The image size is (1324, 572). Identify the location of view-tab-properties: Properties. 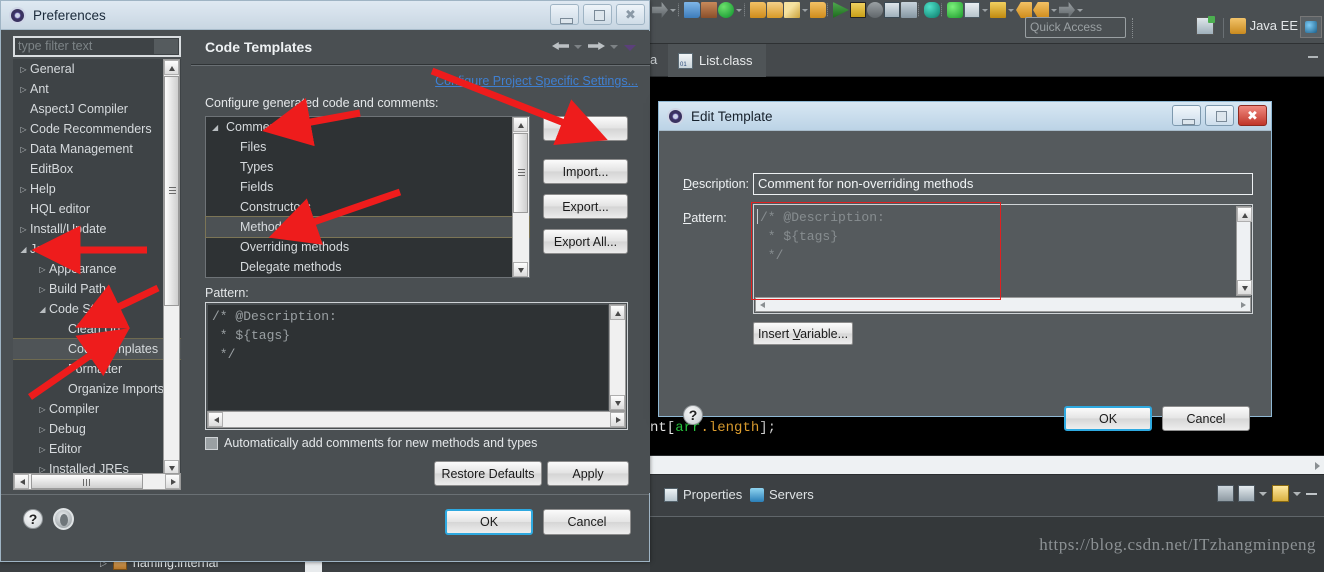
(703, 494).